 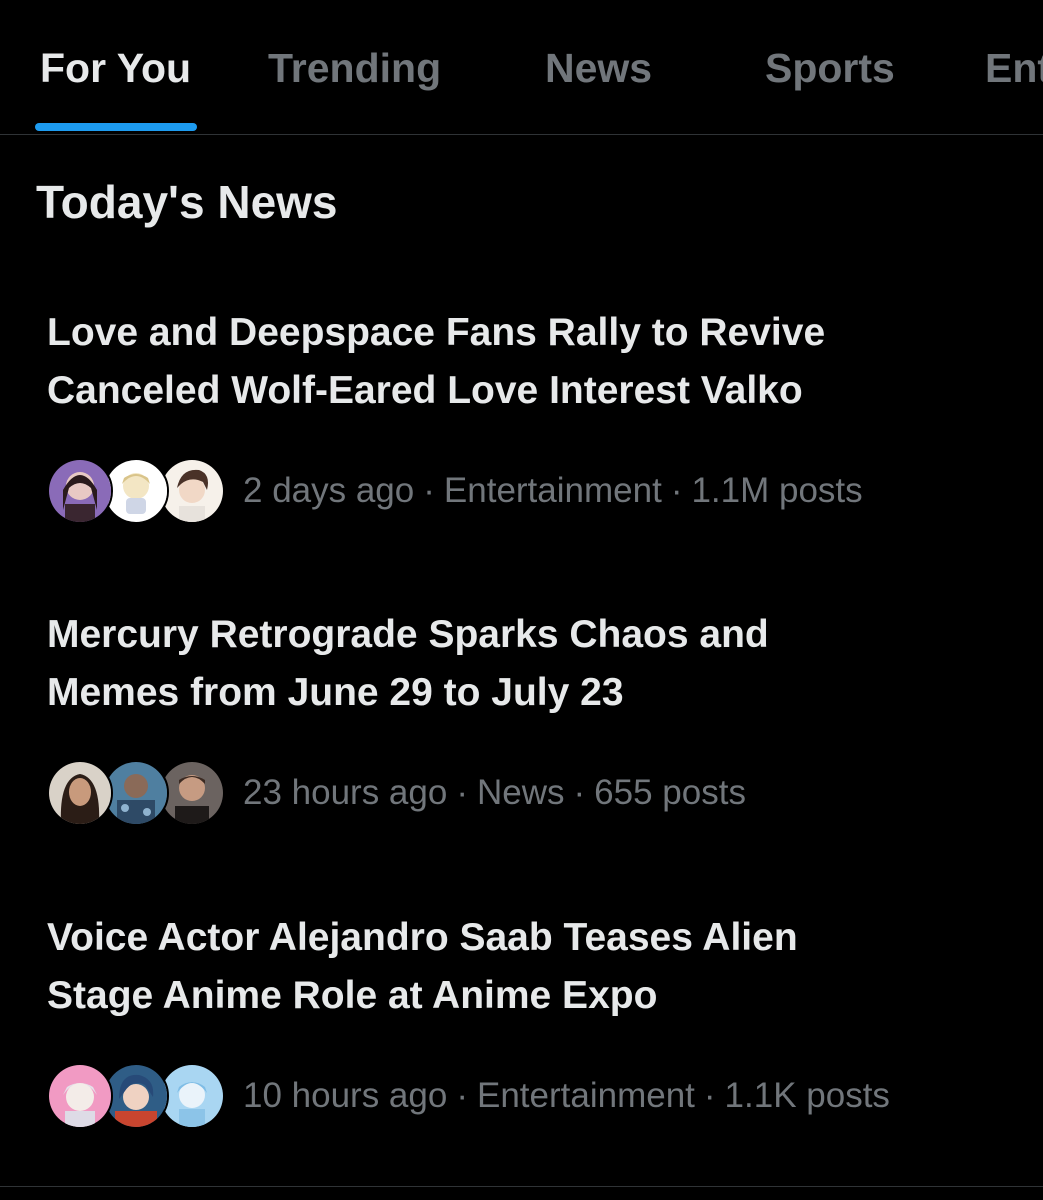 I want to click on tab-entertainment: Ent, so click(x=1014, y=68).